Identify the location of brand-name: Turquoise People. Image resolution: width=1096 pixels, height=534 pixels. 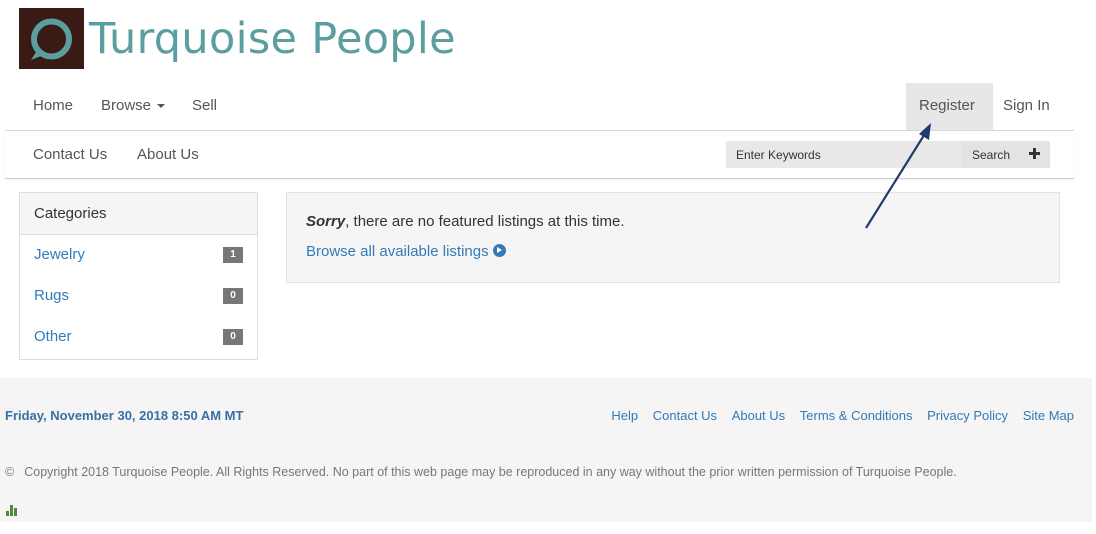
(272, 39).